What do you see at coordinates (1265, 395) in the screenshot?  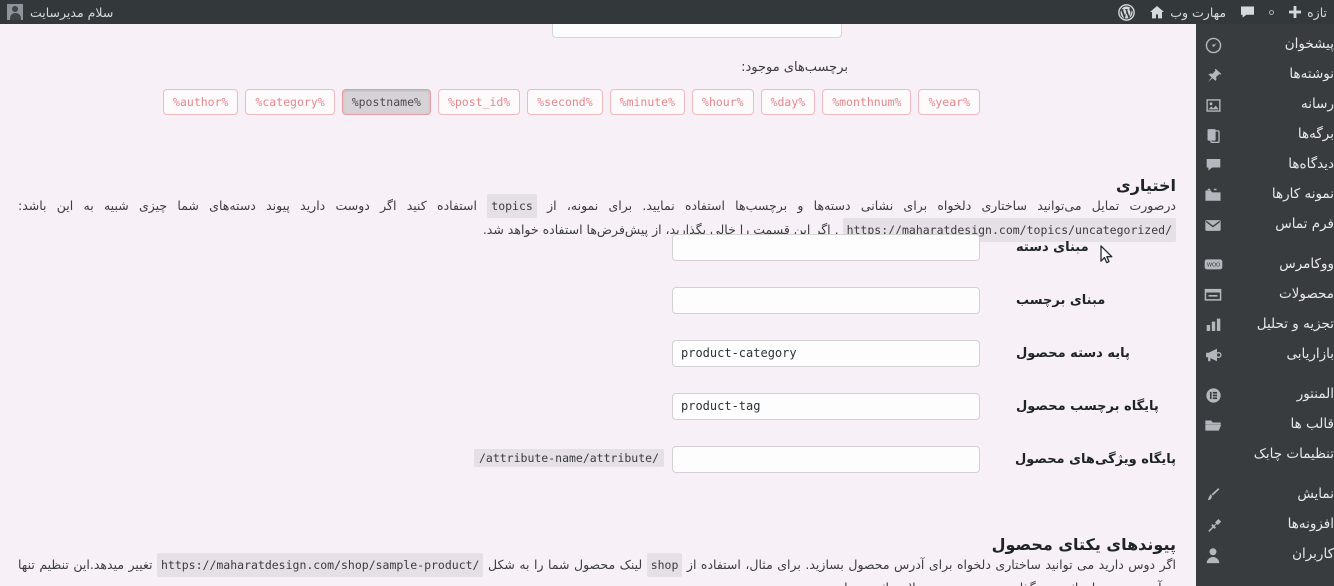 I see `sidebar-item-elementor: المنتور` at bounding box center [1265, 395].